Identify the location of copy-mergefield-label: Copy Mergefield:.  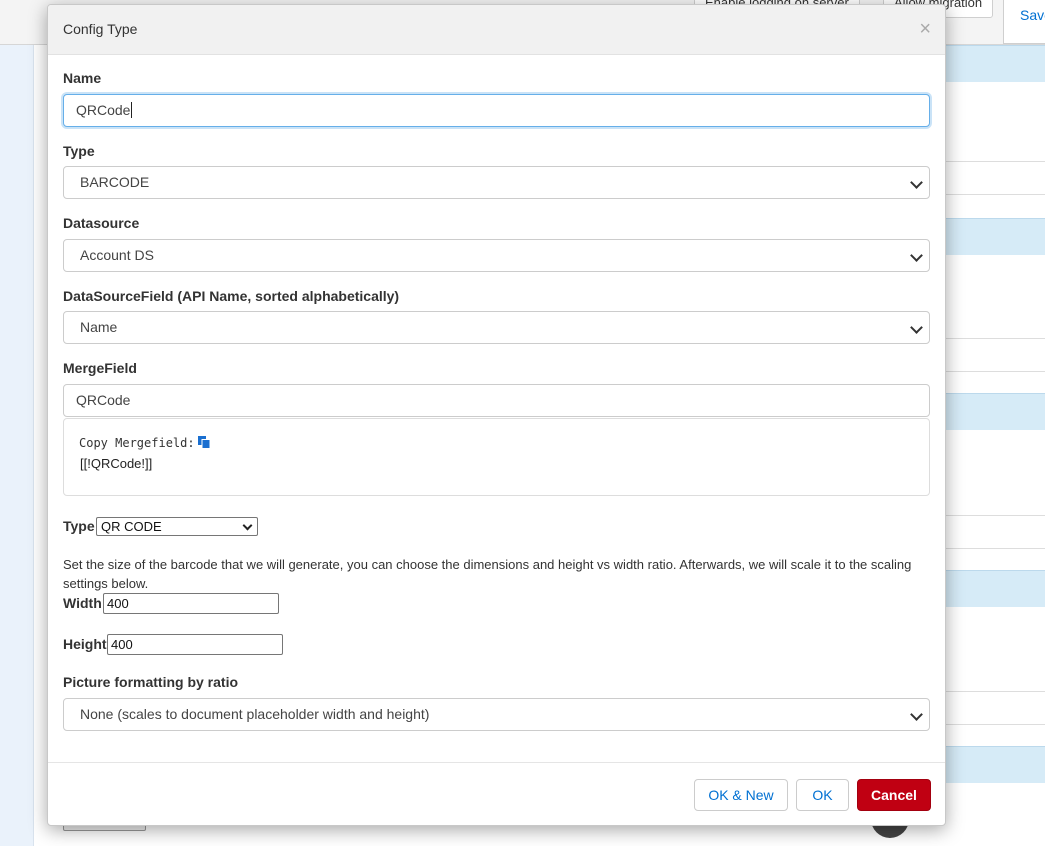
(137, 443).